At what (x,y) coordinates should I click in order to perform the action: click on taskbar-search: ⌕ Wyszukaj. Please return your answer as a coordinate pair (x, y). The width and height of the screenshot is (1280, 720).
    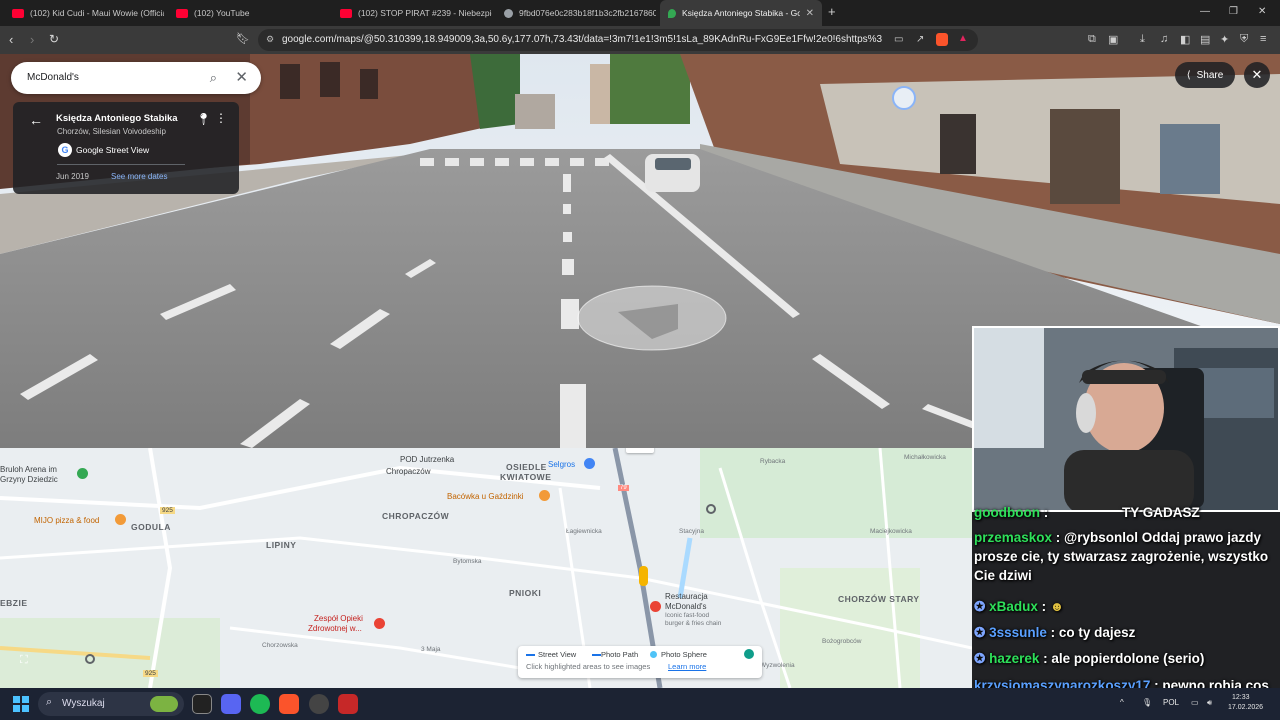
    Looking at the image, I should click on (111, 704).